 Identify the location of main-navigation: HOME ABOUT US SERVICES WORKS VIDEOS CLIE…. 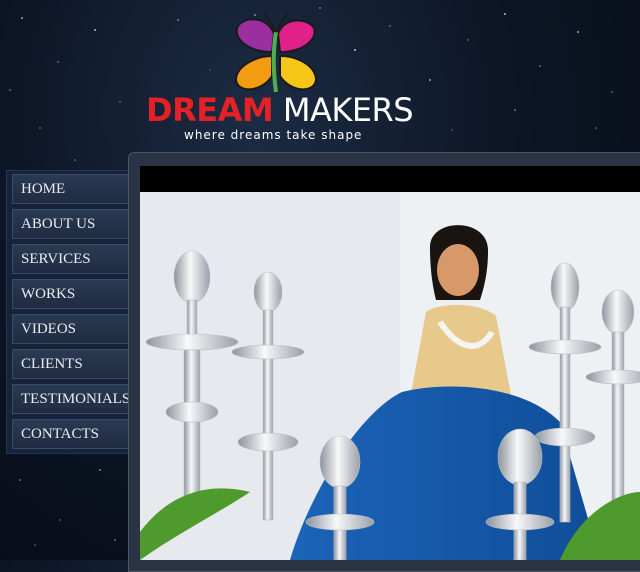
(73, 312).